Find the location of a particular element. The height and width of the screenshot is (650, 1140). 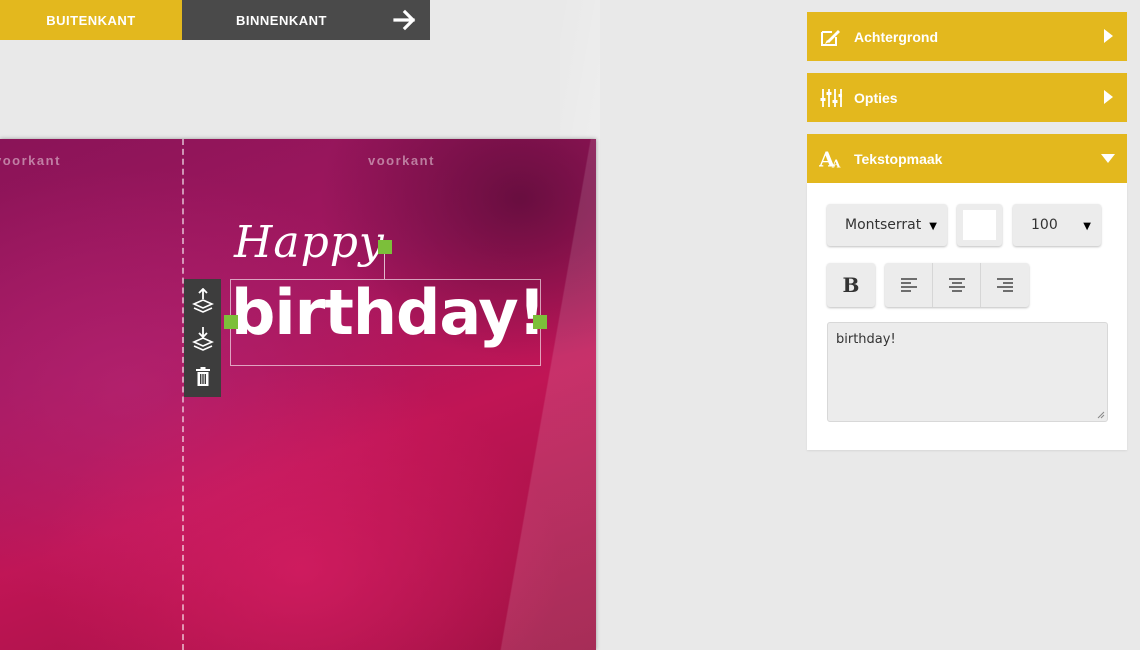

trash-icon is located at coordinates (202, 376).